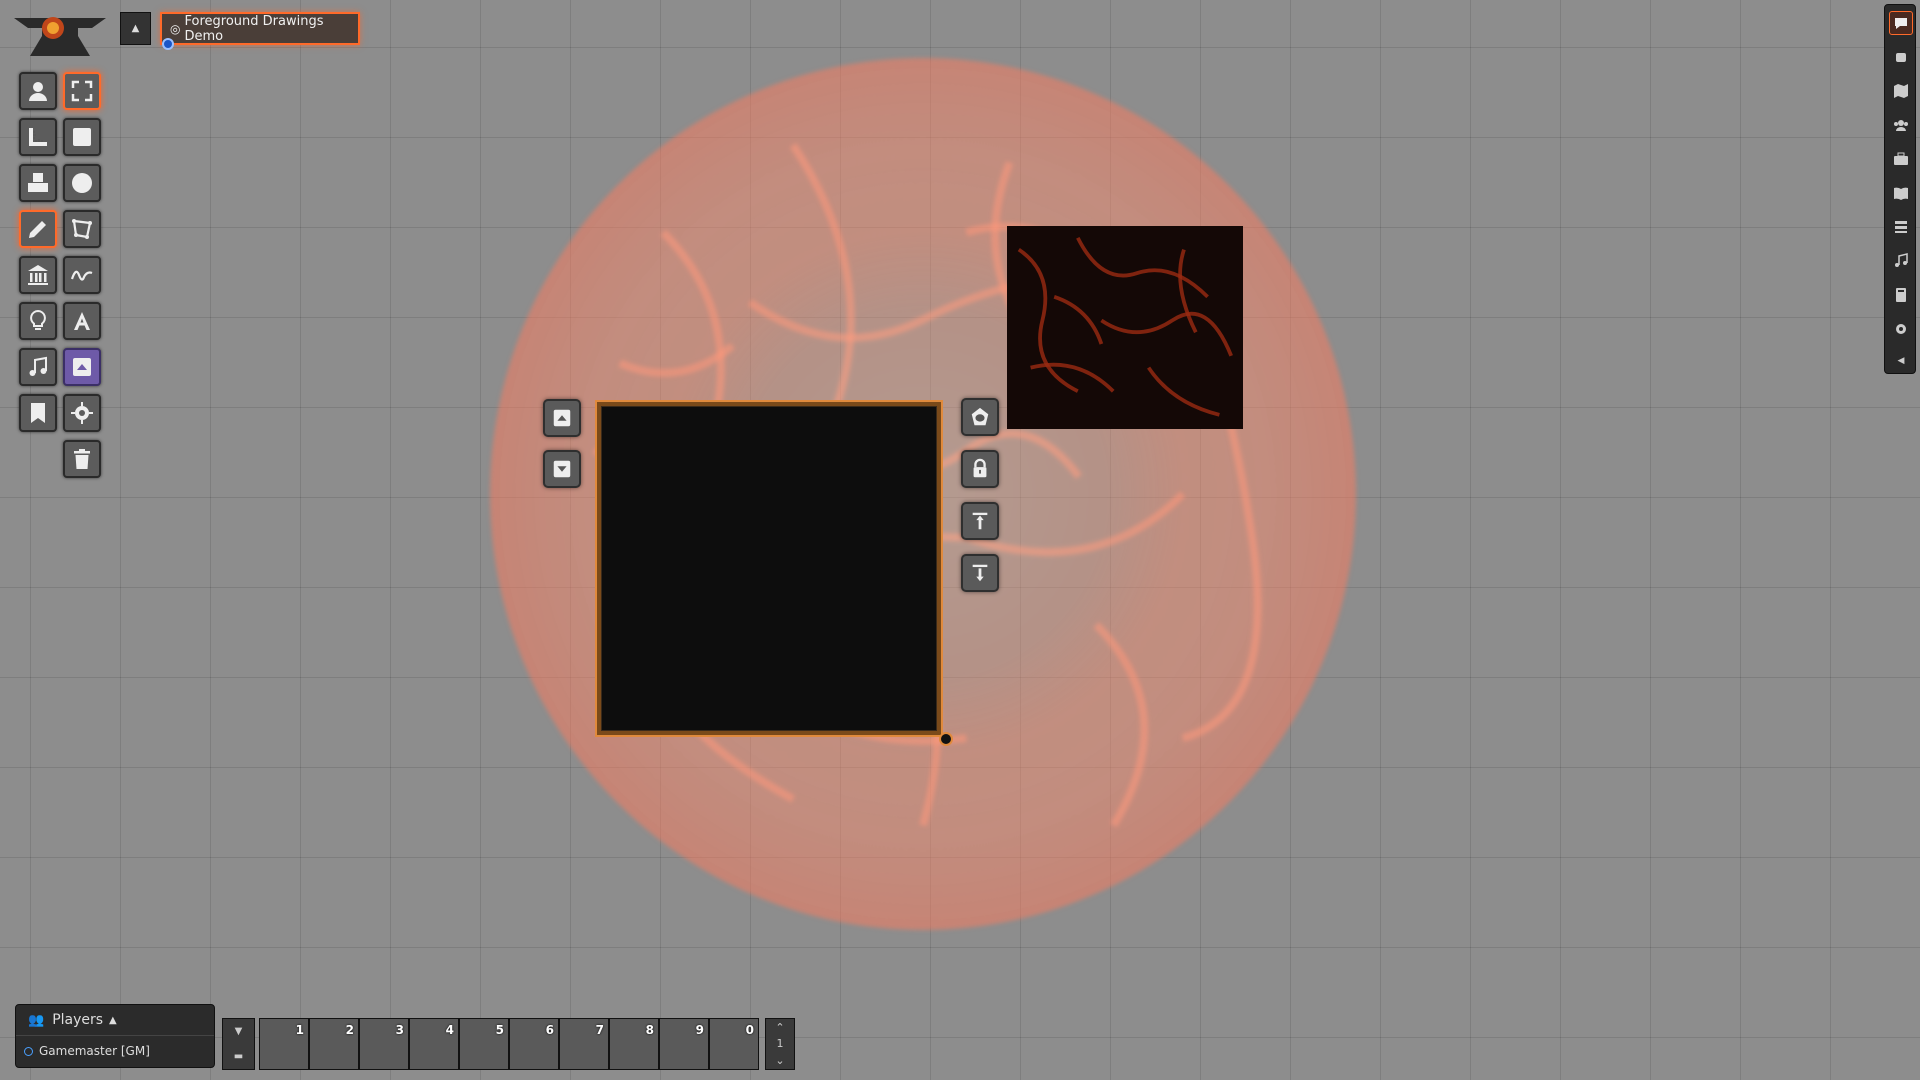 This screenshot has width=1920, height=1080. I want to click on config-tool, so click(82, 413).